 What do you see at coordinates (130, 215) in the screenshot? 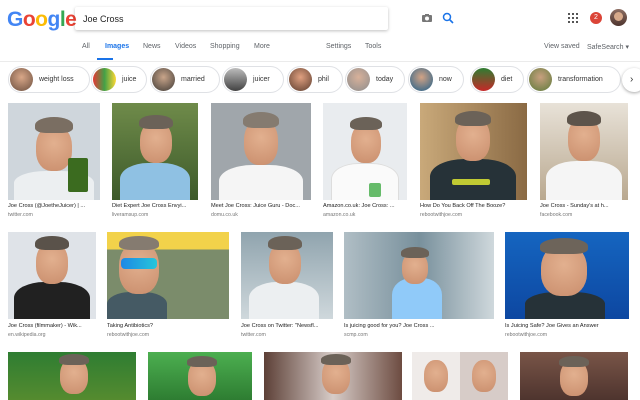
I see `result-source: liveramsup.com` at bounding box center [130, 215].